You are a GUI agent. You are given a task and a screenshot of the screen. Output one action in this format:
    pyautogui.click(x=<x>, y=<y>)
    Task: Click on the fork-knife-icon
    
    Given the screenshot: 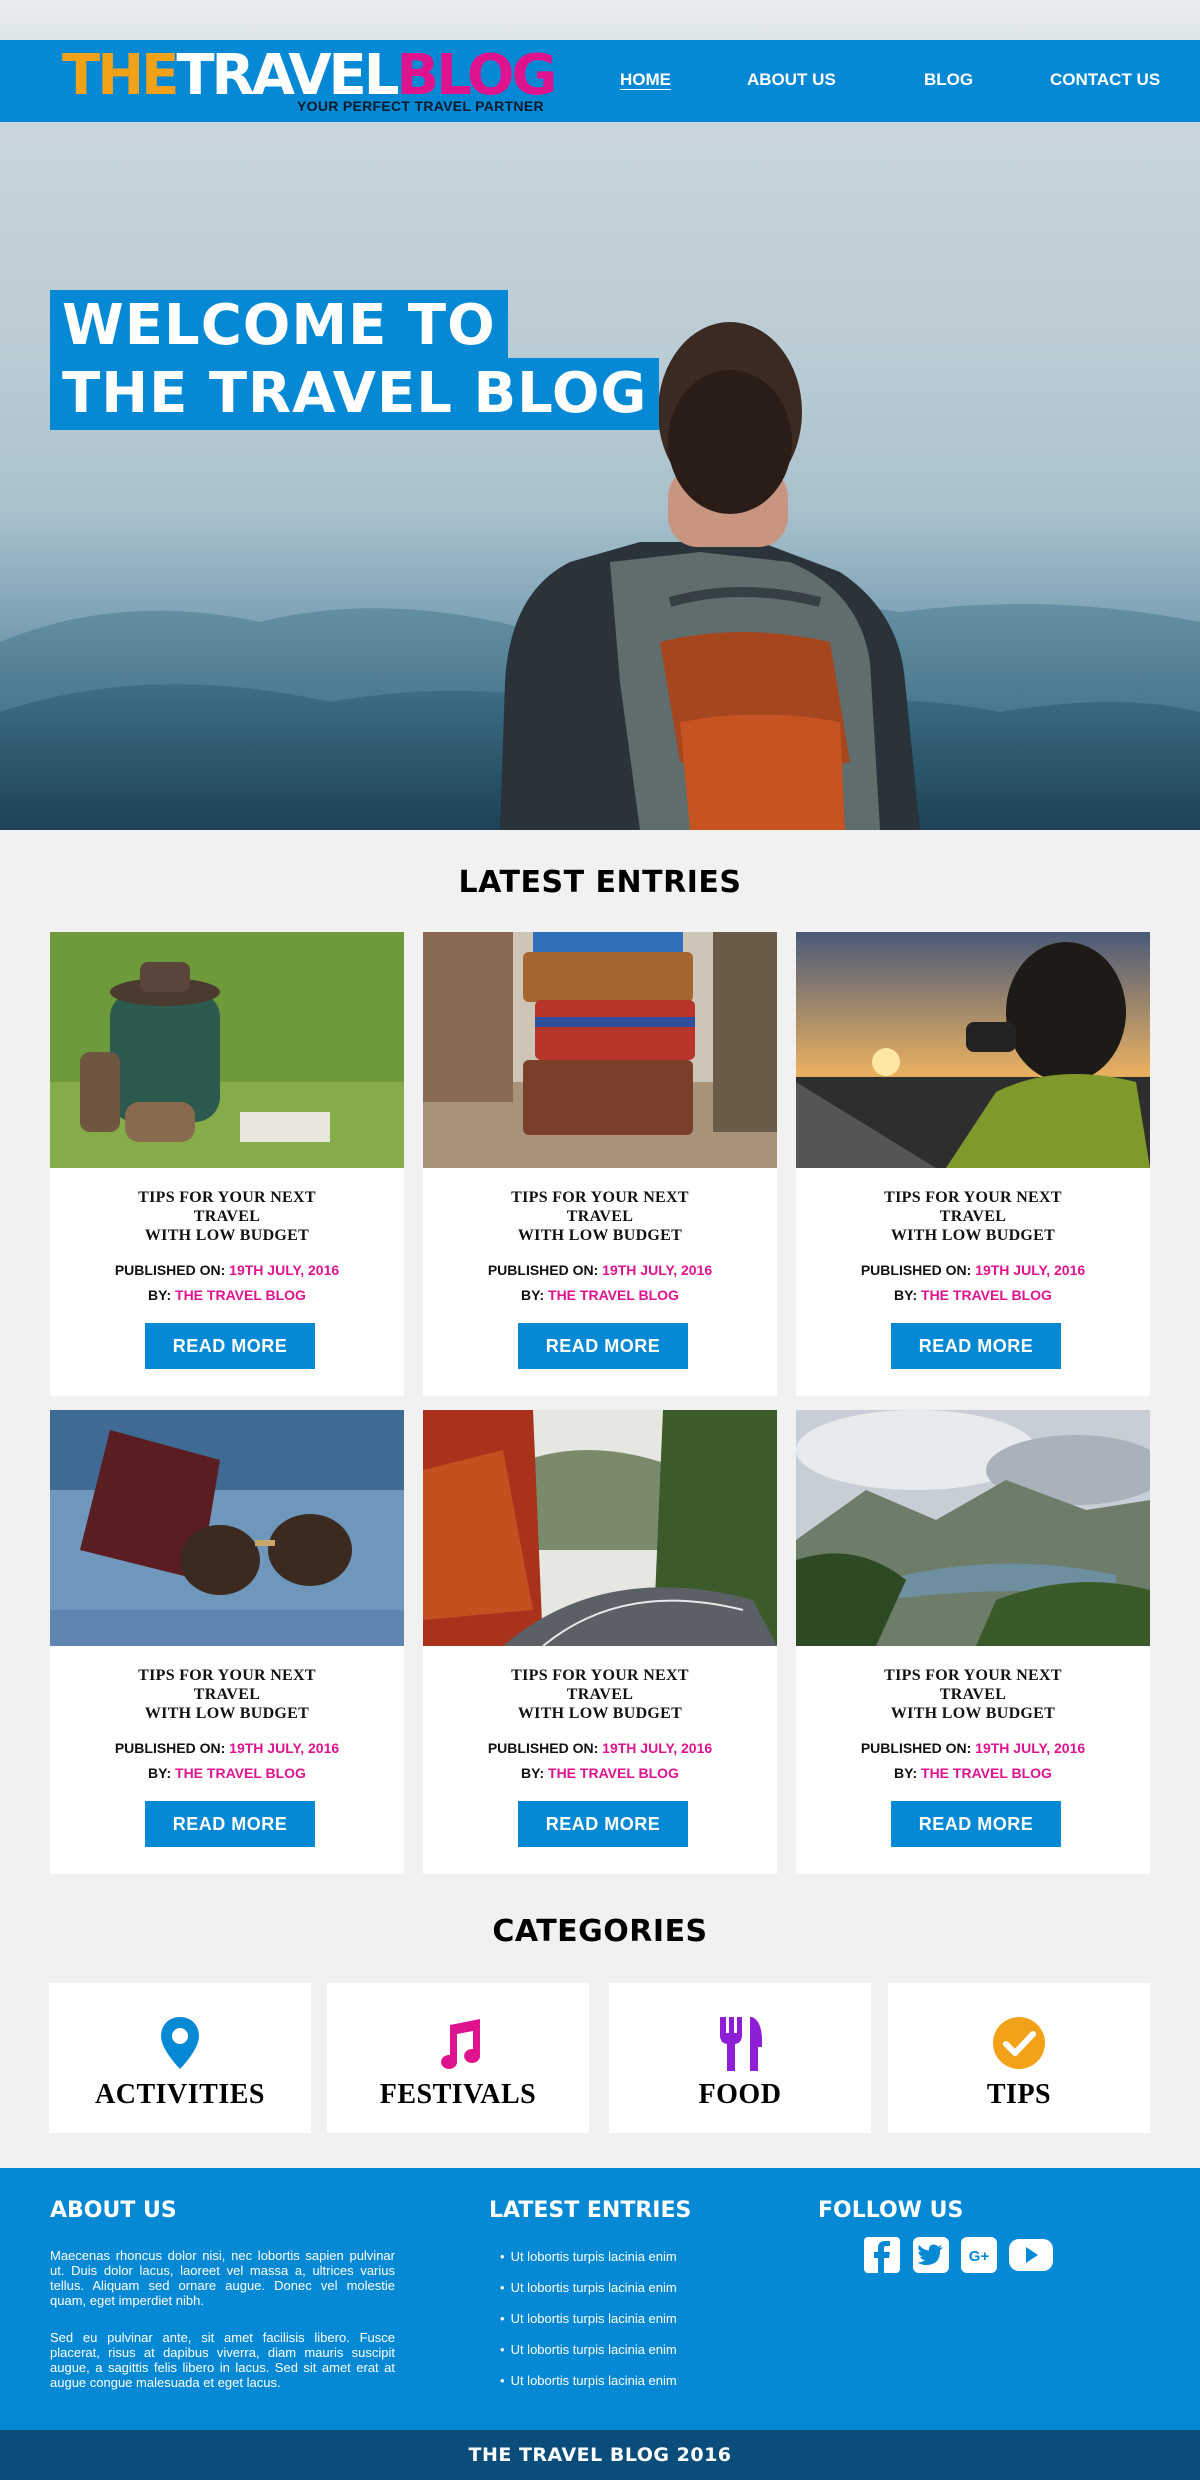 What is the action you would take?
    pyautogui.click(x=741, y=2044)
    